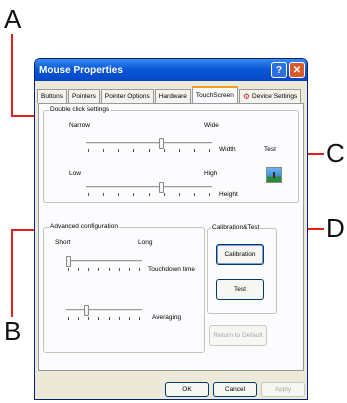 Image resolution: width=347 pixels, height=403 pixels. I want to click on high-label: High, so click(211, 173).